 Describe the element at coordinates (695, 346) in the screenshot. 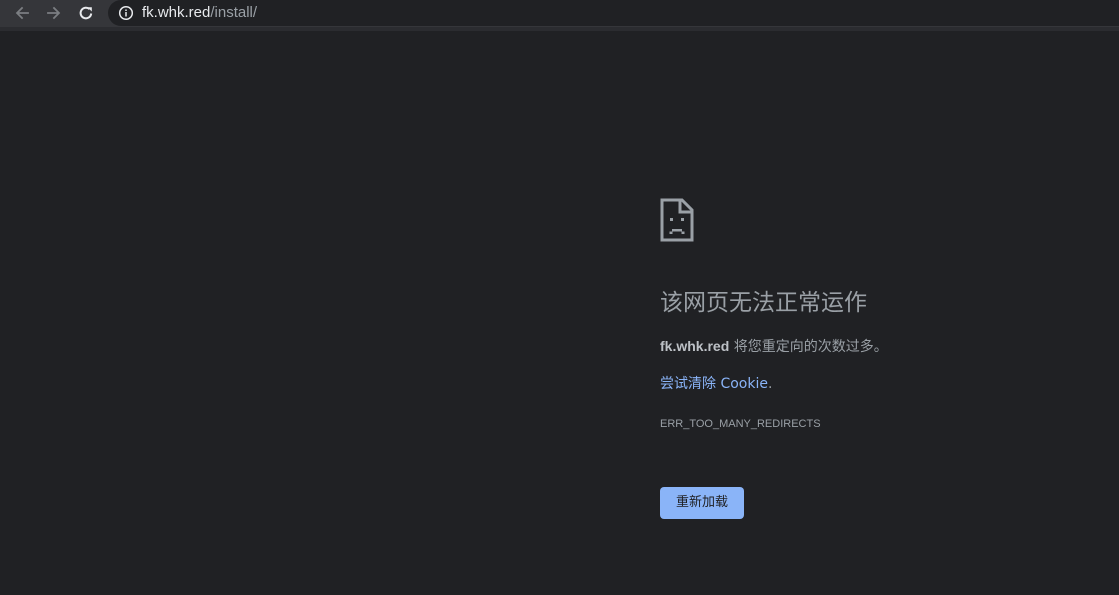

I see `error-message-host: fk.whk.red` at that location.